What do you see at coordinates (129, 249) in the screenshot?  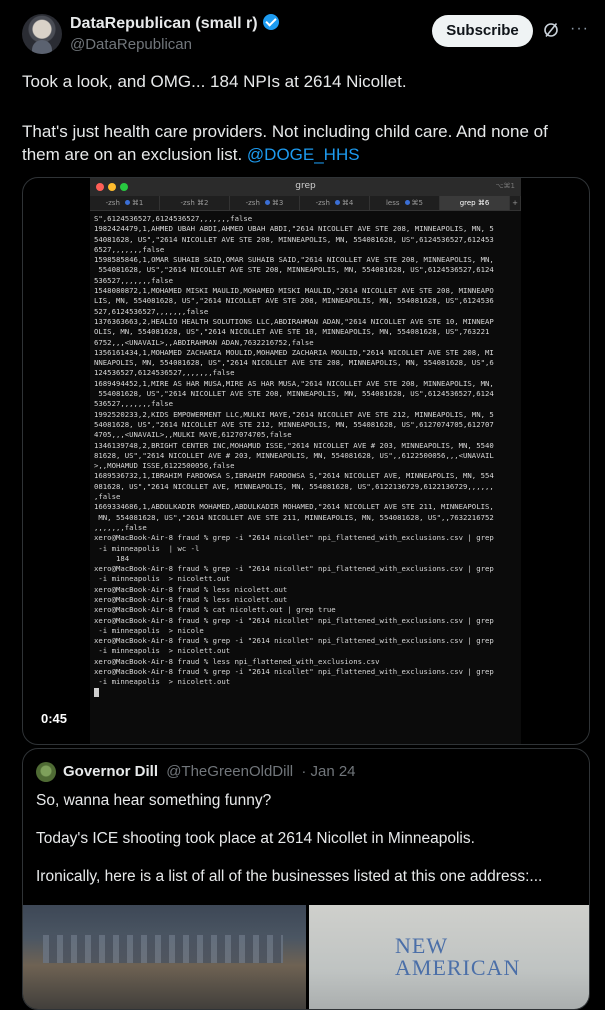 I see `terminal-line: 6527,,,,,,,false` at bounding box center [129, 249].